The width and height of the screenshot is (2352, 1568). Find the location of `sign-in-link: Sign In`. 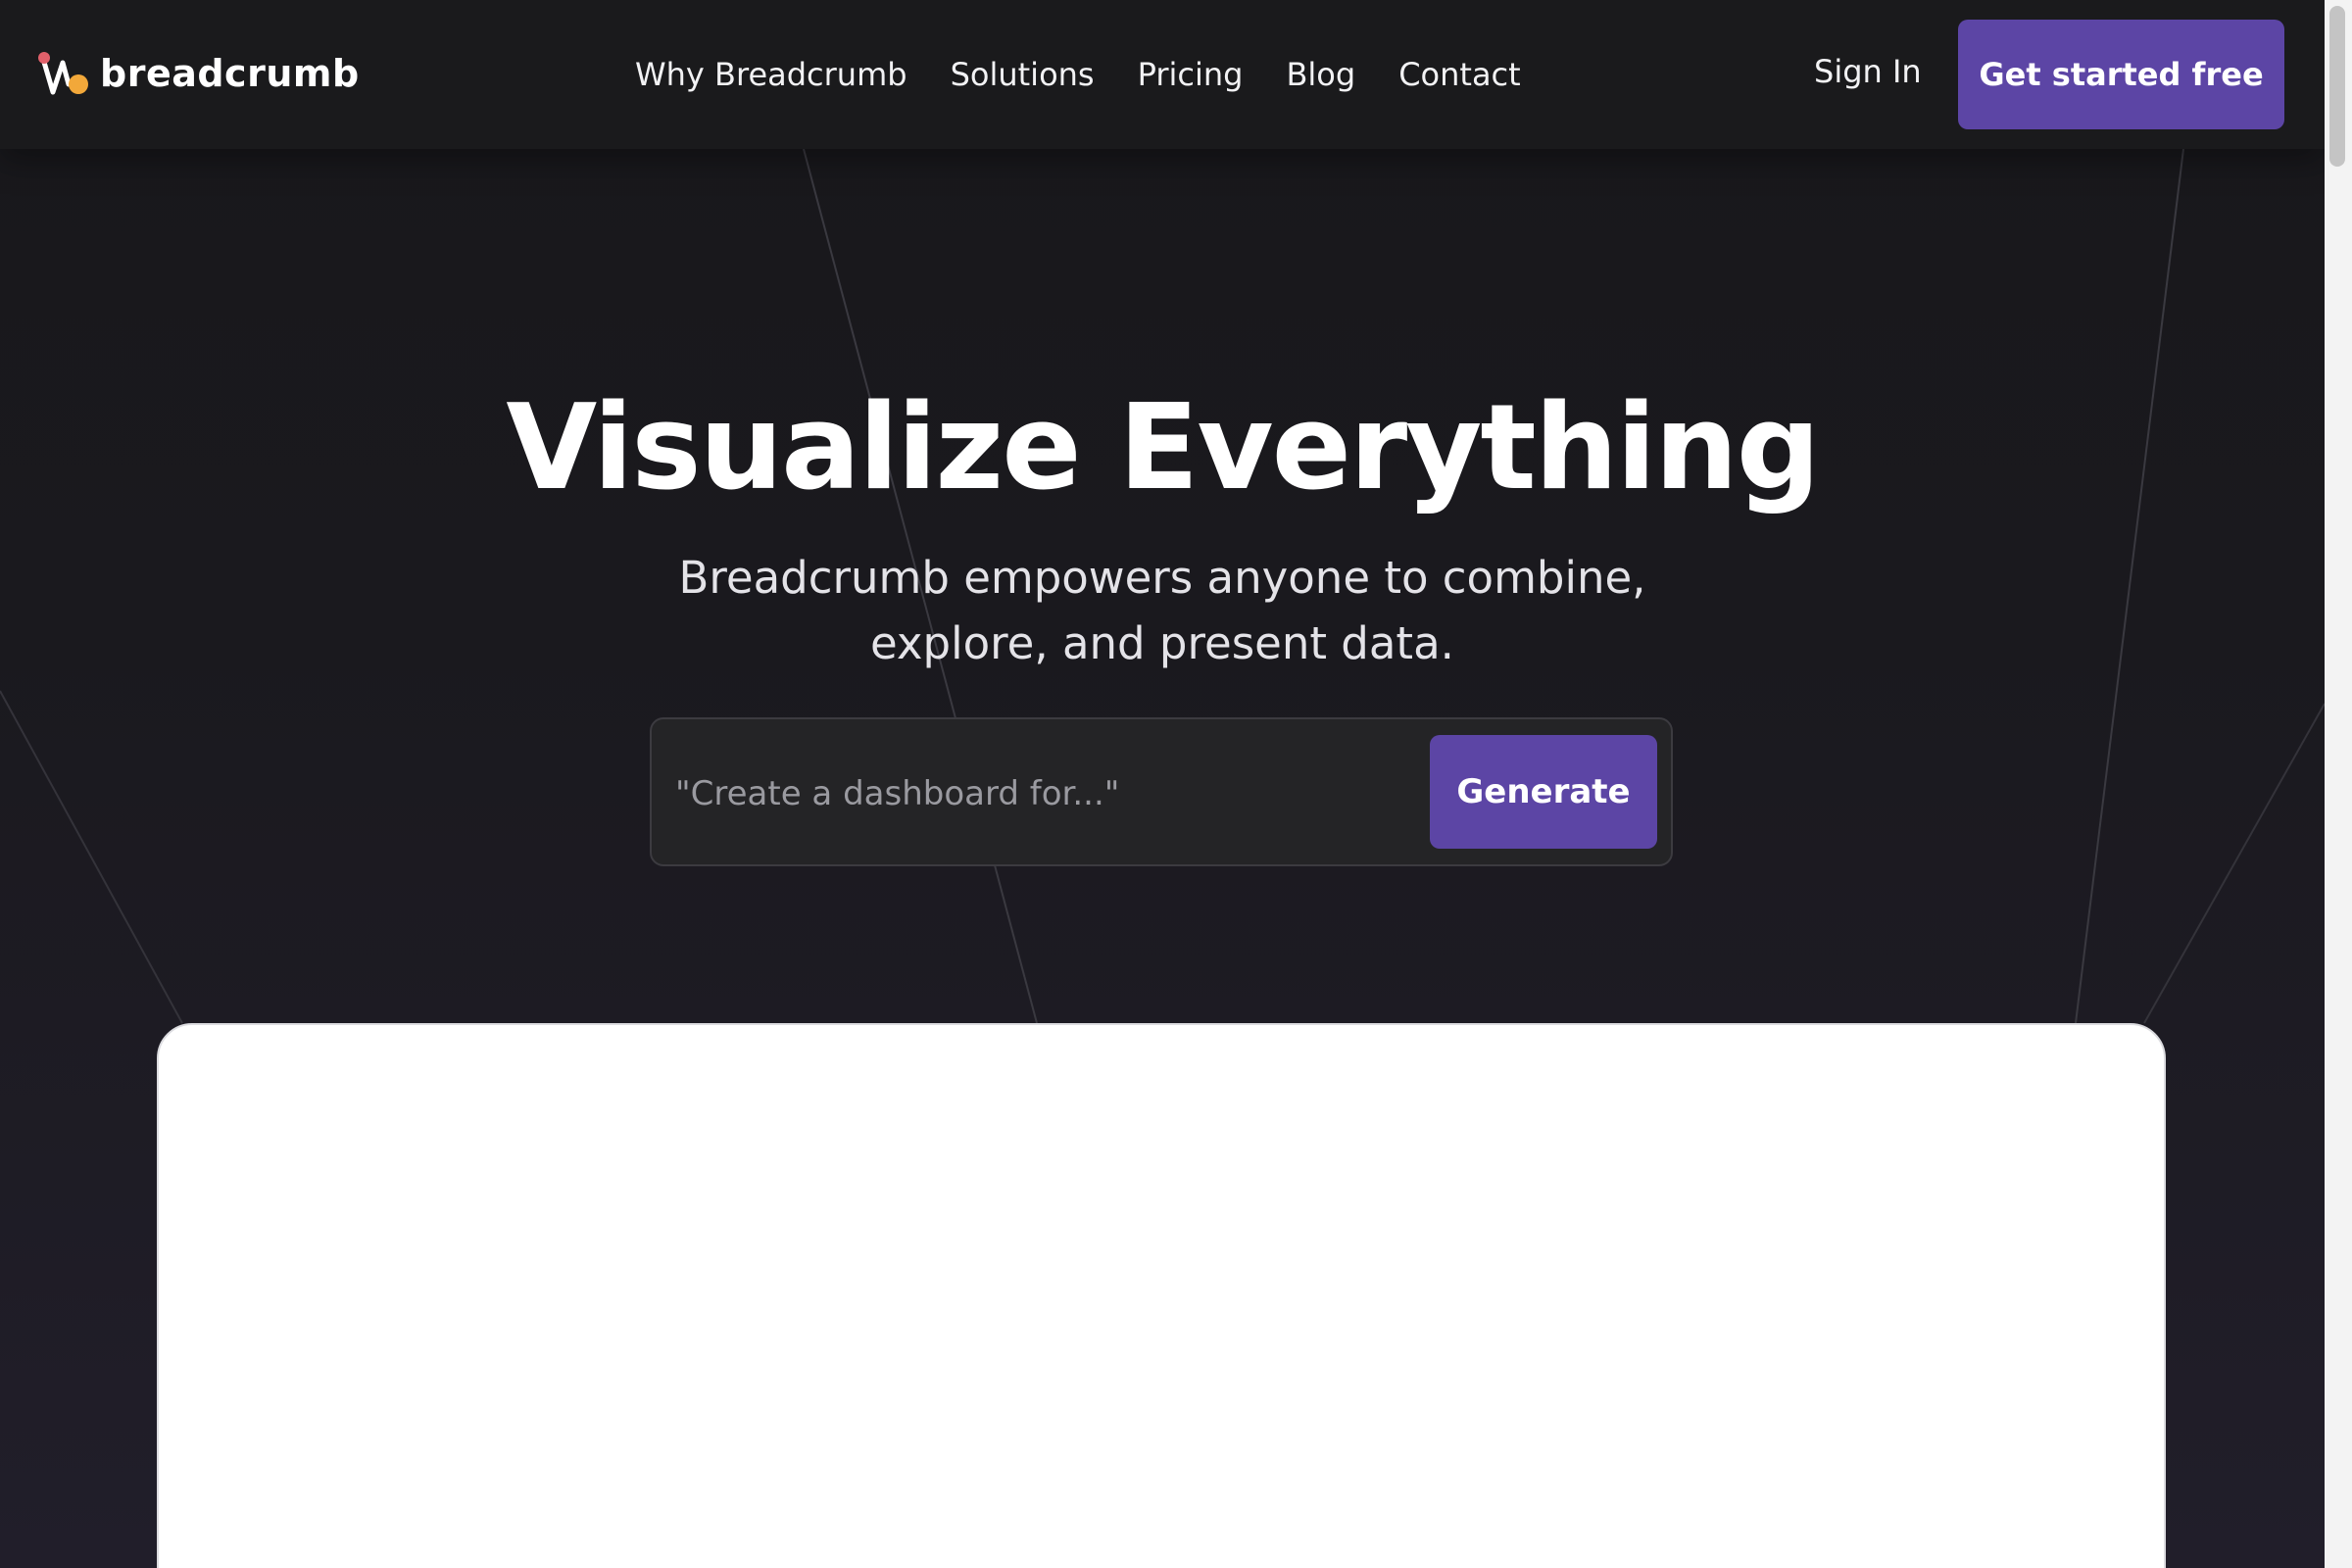

sign-in-link: Sign In is located at coordinates (1868, 71).